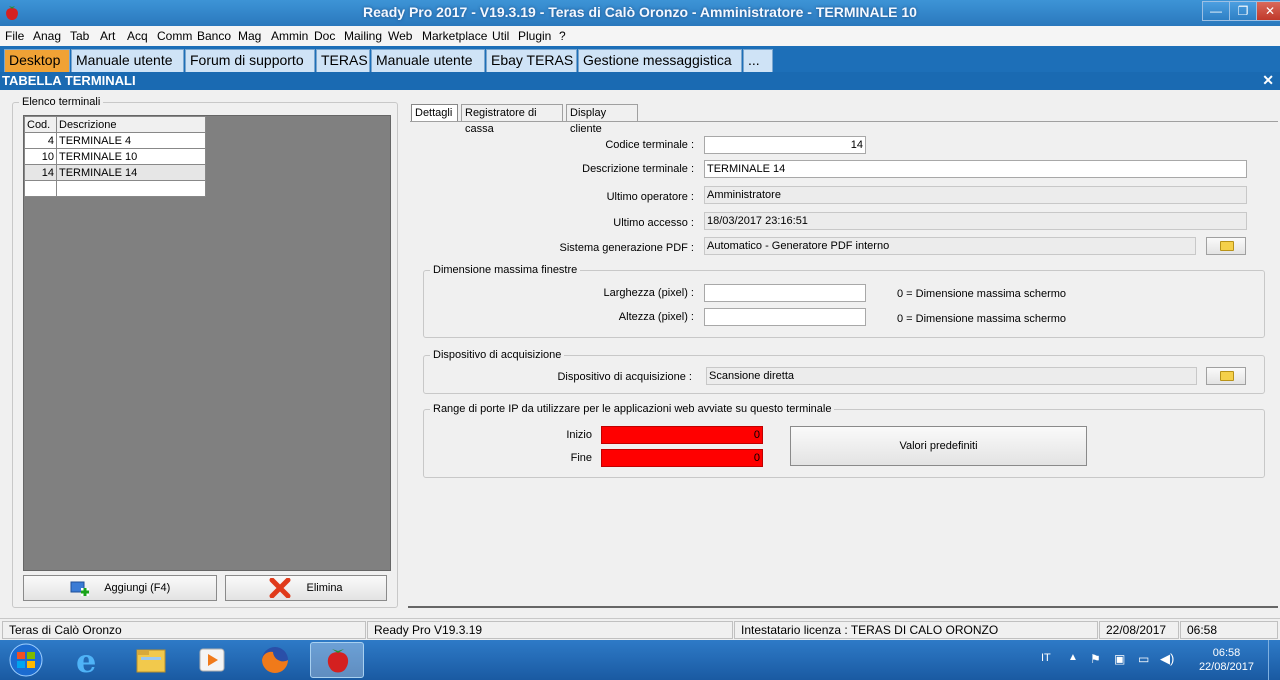  Describe the element at coordinates (975, 169) in the screenshot. I see `descrizione-field: TERMINALE 14` at that location.